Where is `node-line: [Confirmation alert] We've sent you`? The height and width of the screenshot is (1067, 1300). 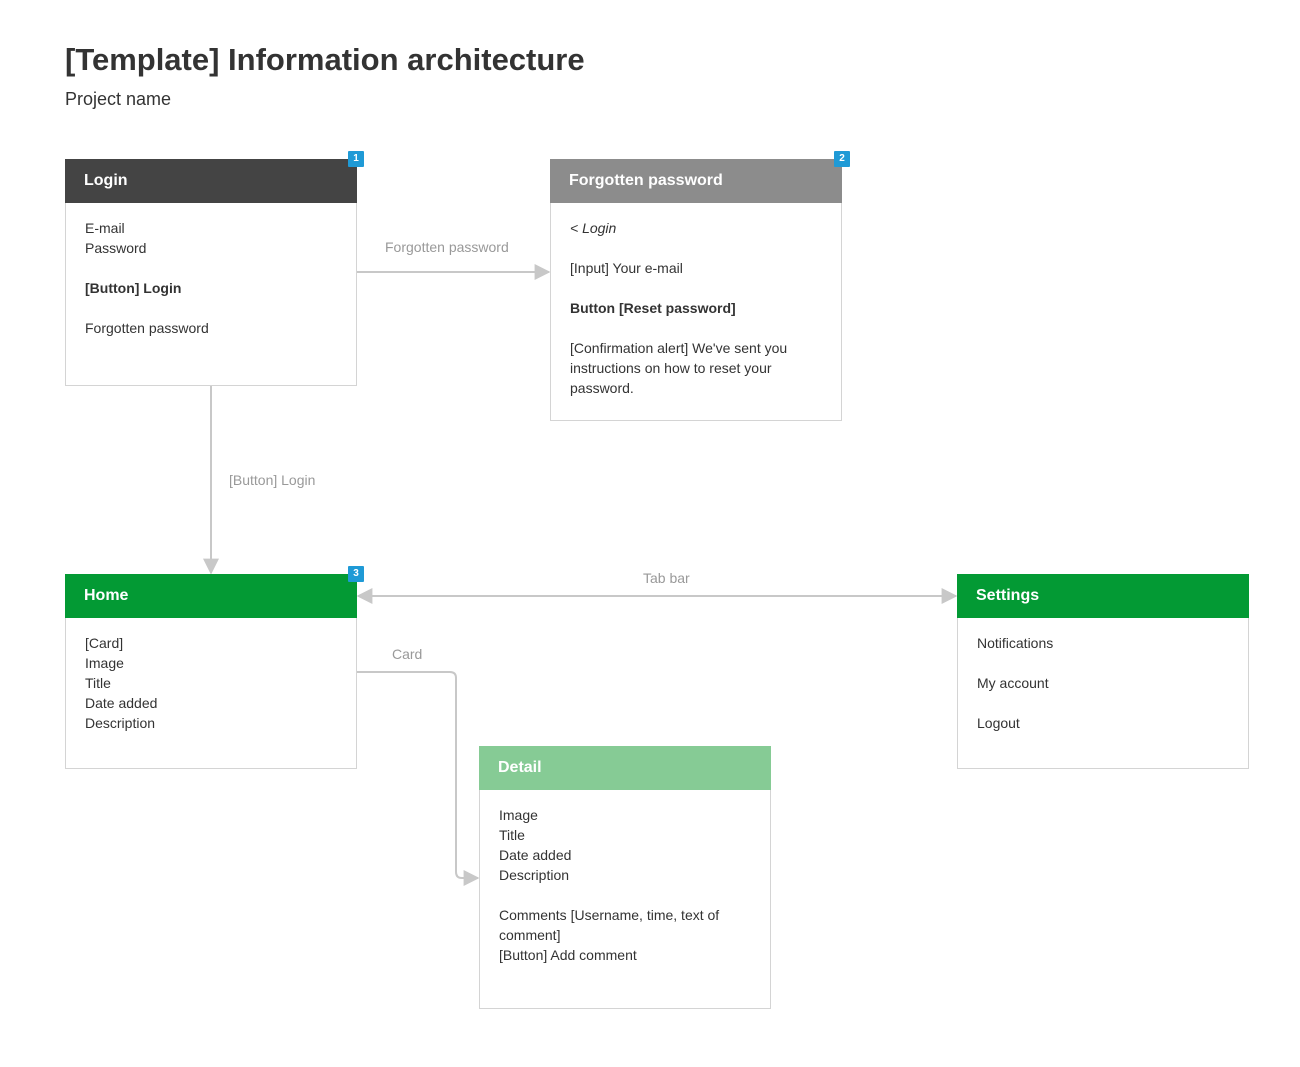 node-line: [Confirmation alert] We've sent you is located at coordinates (679, 348).